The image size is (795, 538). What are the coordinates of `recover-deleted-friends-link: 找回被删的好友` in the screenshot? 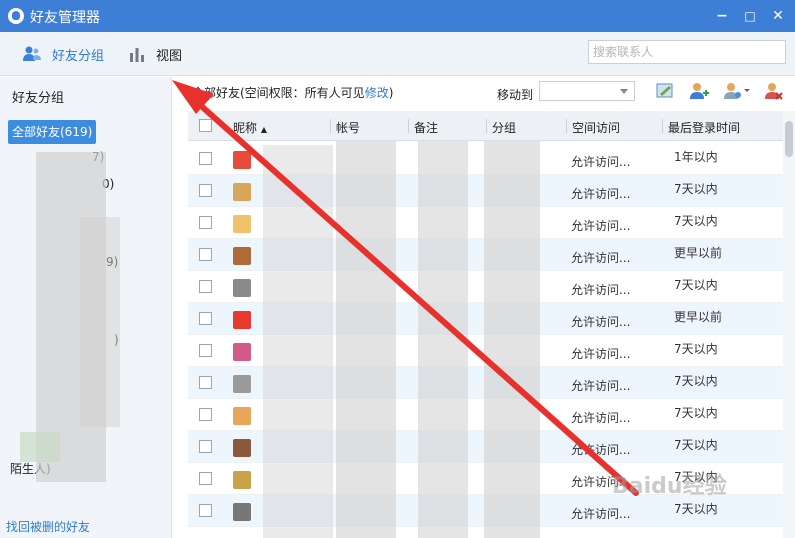 It's located at (48, 526).